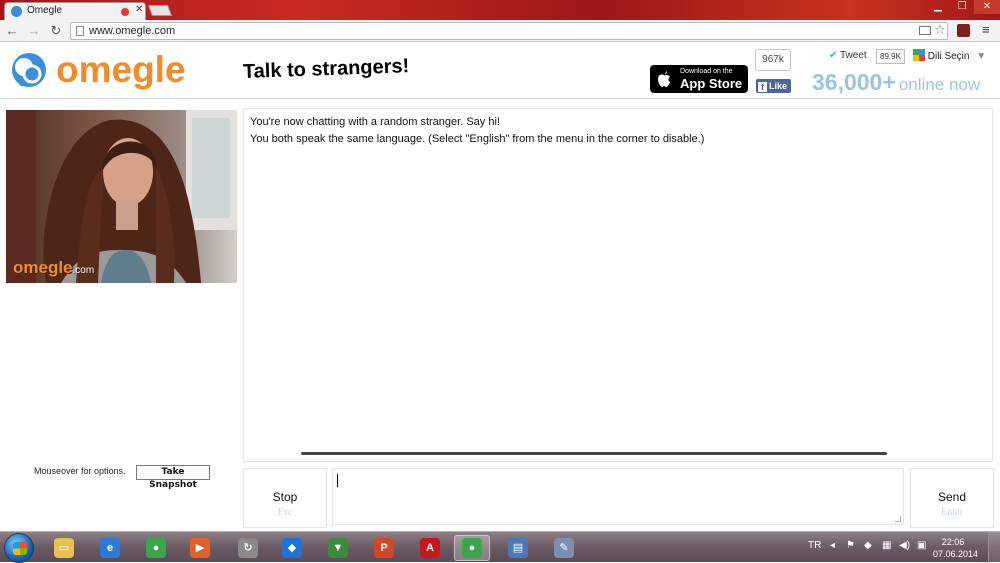 The height and width of the screenshot is (563, 1000). I want to click on app-store-small-text: Download on the, so click(706, 71).